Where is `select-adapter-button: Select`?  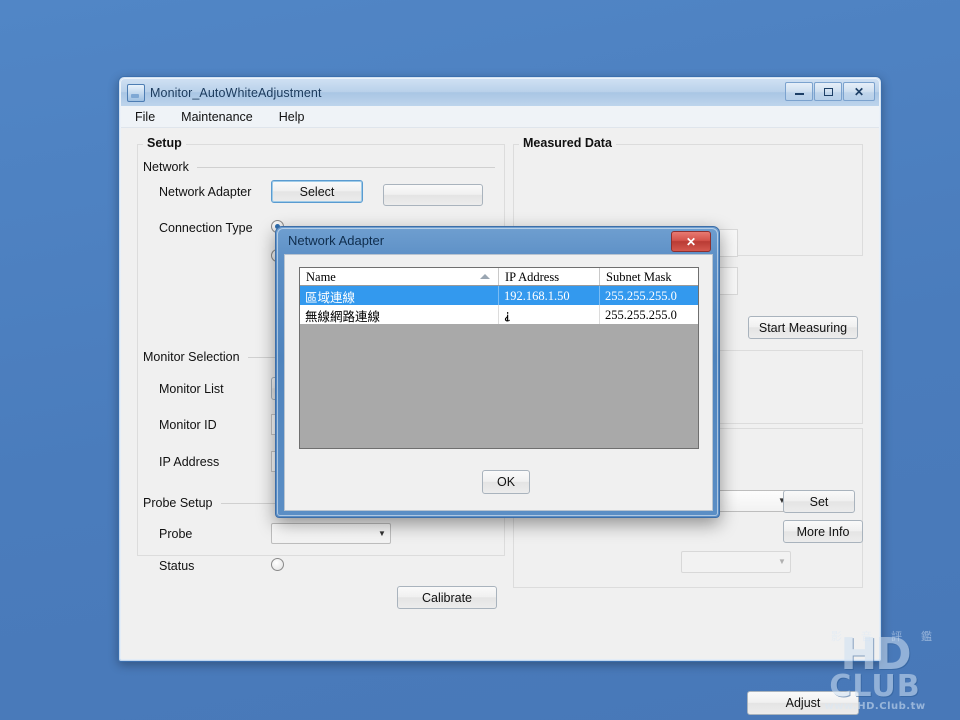 select-adapter-button: Select is located at coordinates (317, 191).